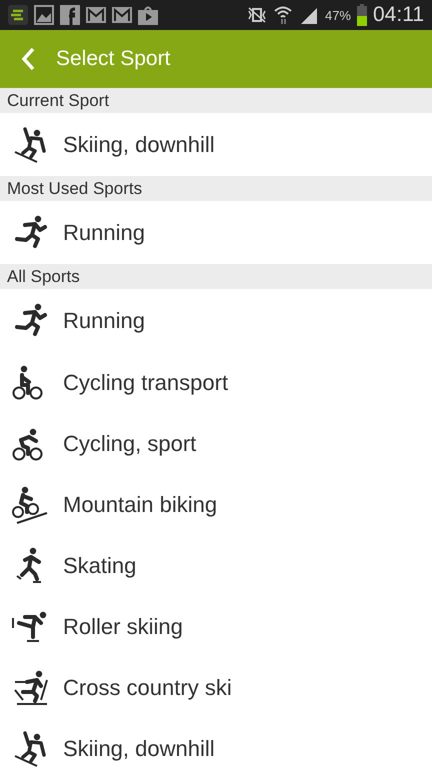 This screenshot has height=768, width=432. What do you see at coordinates (148, 15) in the screenshot?
I see `store-icon` at bounding box center [148, 15].